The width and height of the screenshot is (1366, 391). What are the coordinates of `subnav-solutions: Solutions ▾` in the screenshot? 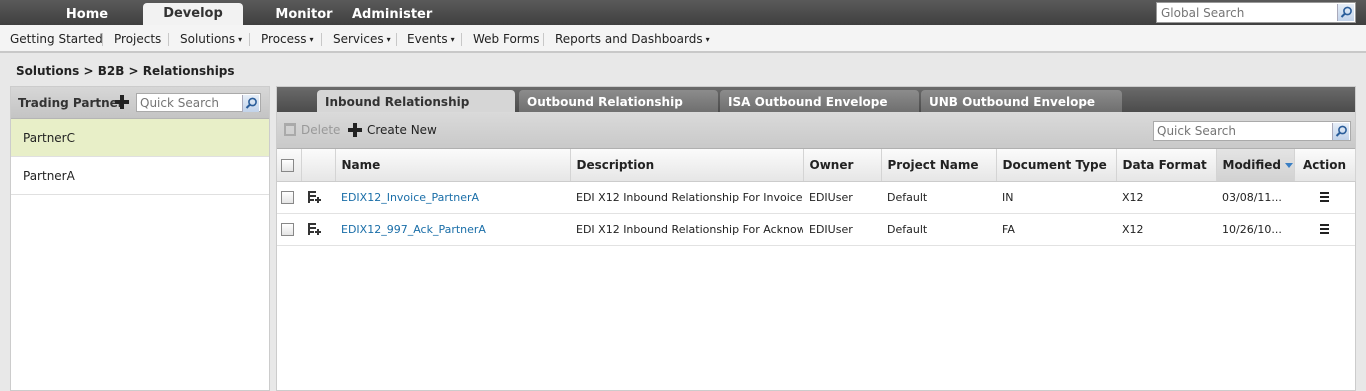 It's located at (211, 39).